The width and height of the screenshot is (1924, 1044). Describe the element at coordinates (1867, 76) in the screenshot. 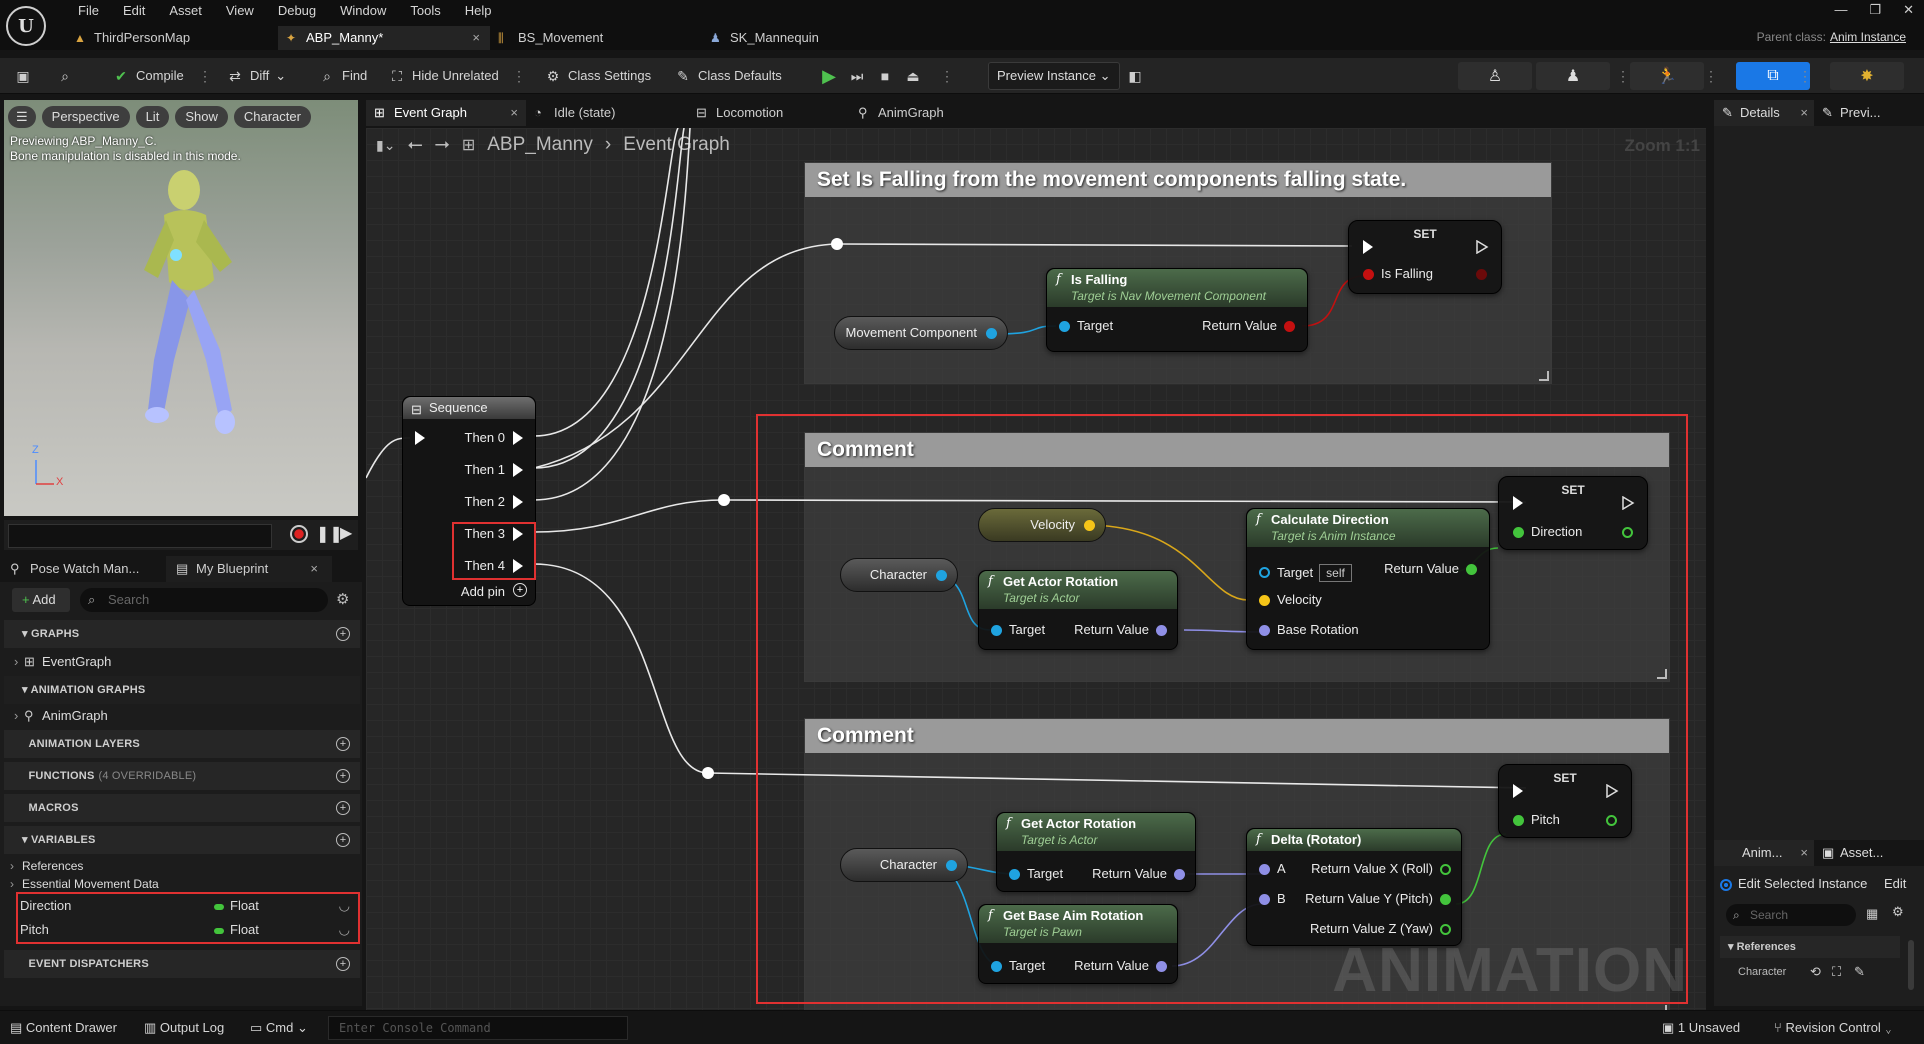

I see `physics-mode-button: ✸` at that location.